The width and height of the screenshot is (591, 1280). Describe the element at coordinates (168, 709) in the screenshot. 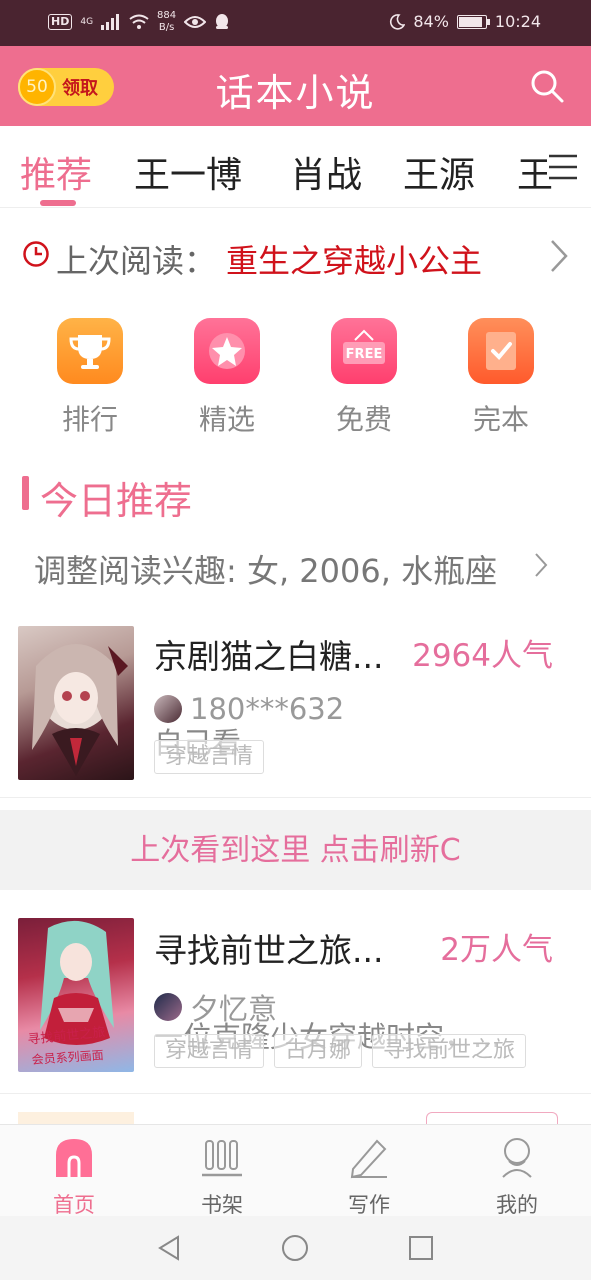

I see `avatar` at that location.